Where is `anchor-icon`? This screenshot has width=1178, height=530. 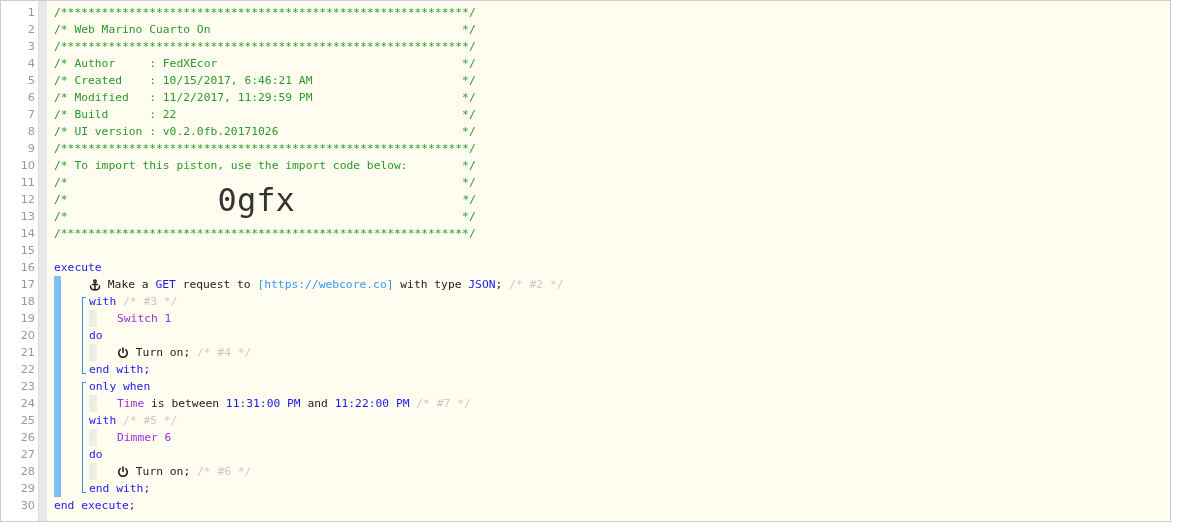
anchor-icon is located at coordinates (95, 284).